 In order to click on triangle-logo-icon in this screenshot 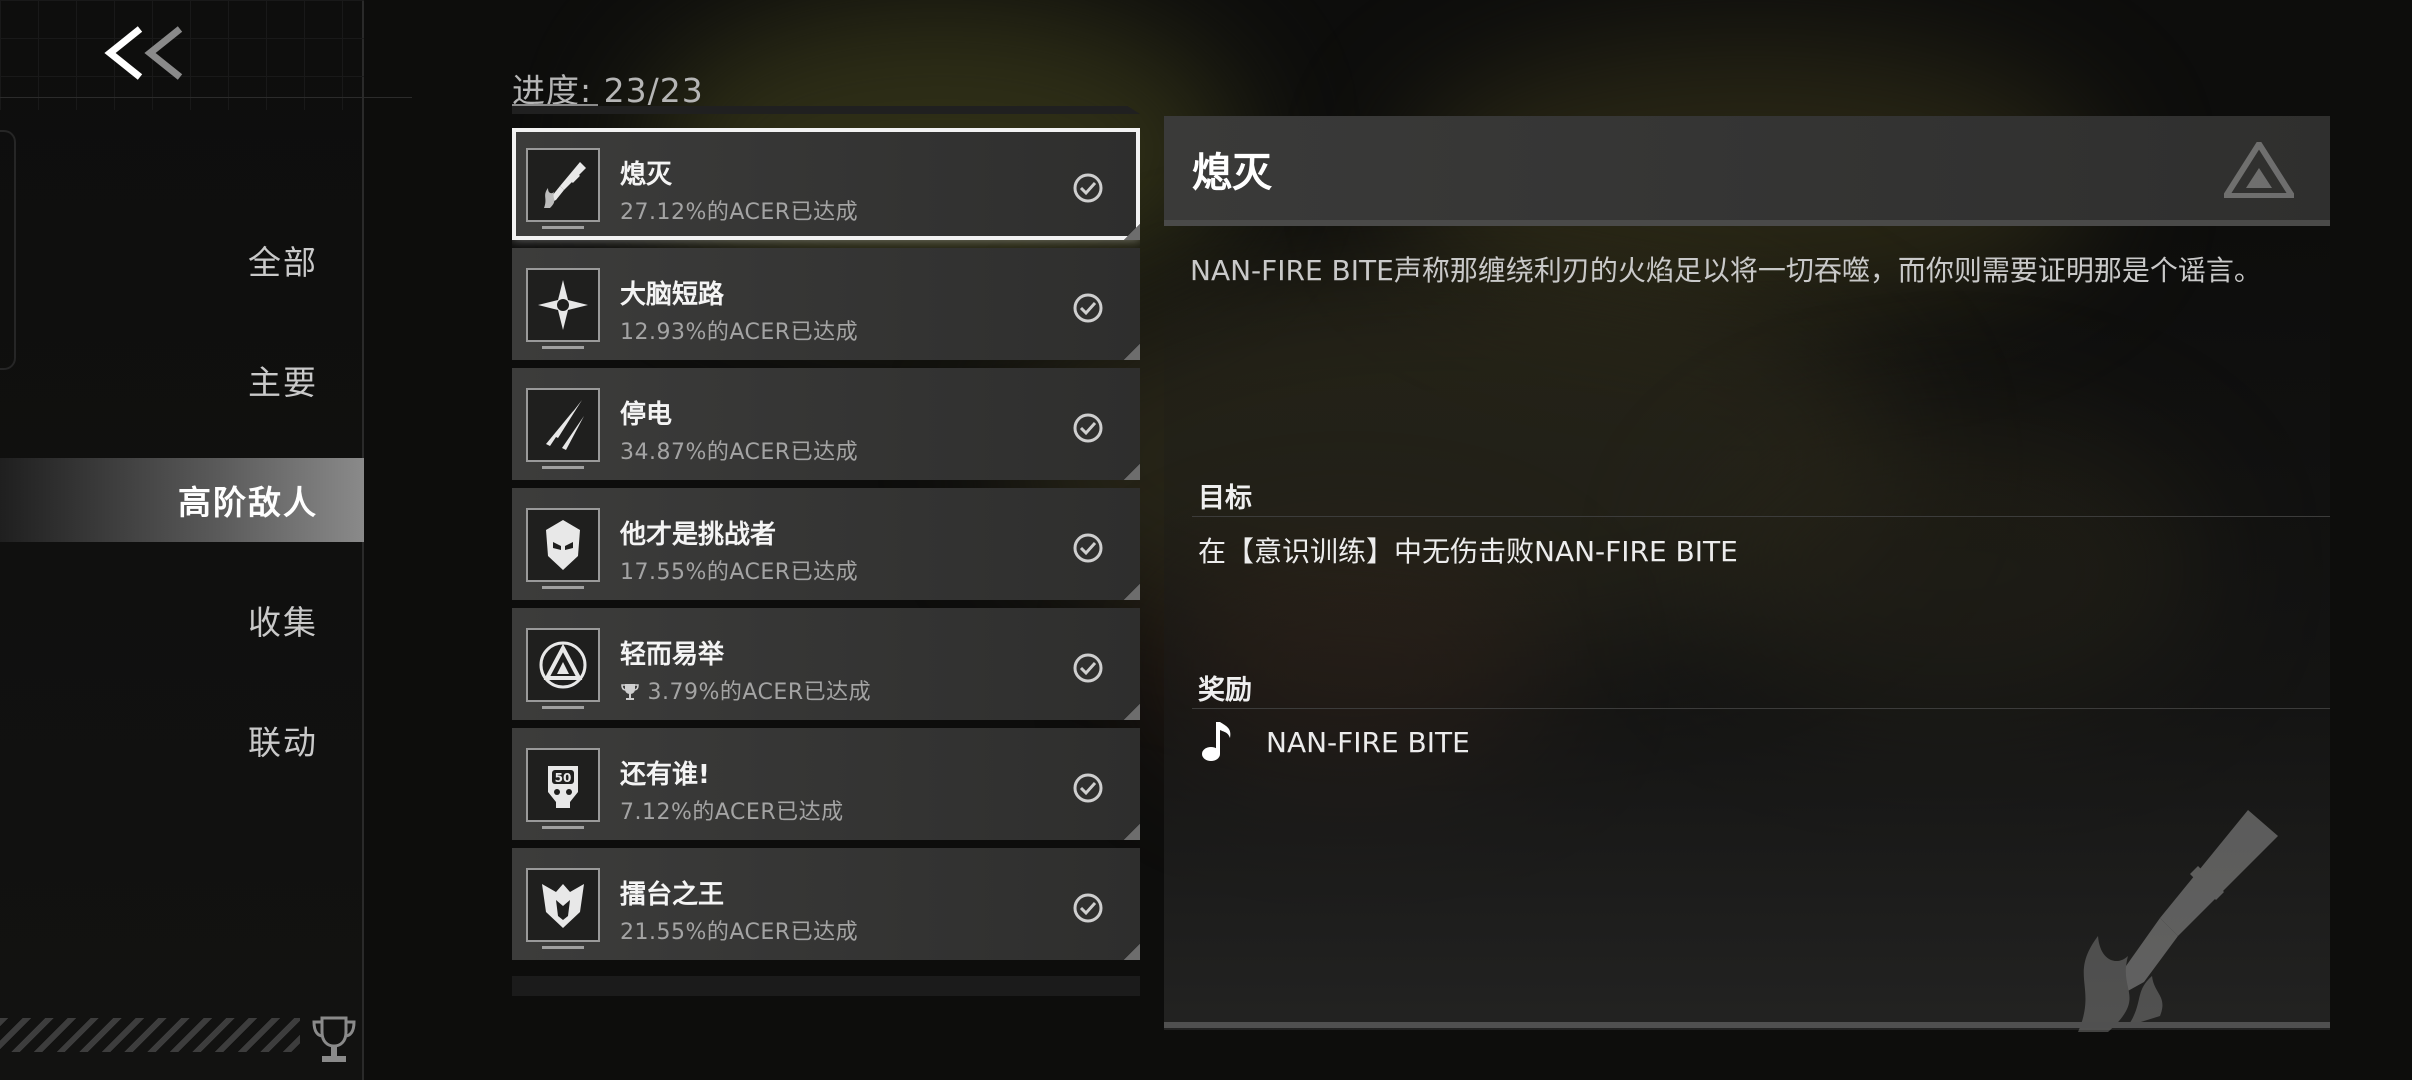, I will do `click(563, 665)`.